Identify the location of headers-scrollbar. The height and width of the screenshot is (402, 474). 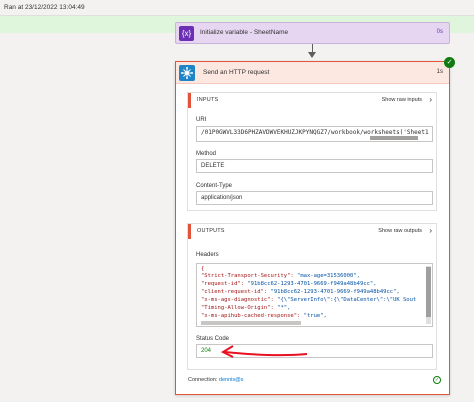
(428, 292).